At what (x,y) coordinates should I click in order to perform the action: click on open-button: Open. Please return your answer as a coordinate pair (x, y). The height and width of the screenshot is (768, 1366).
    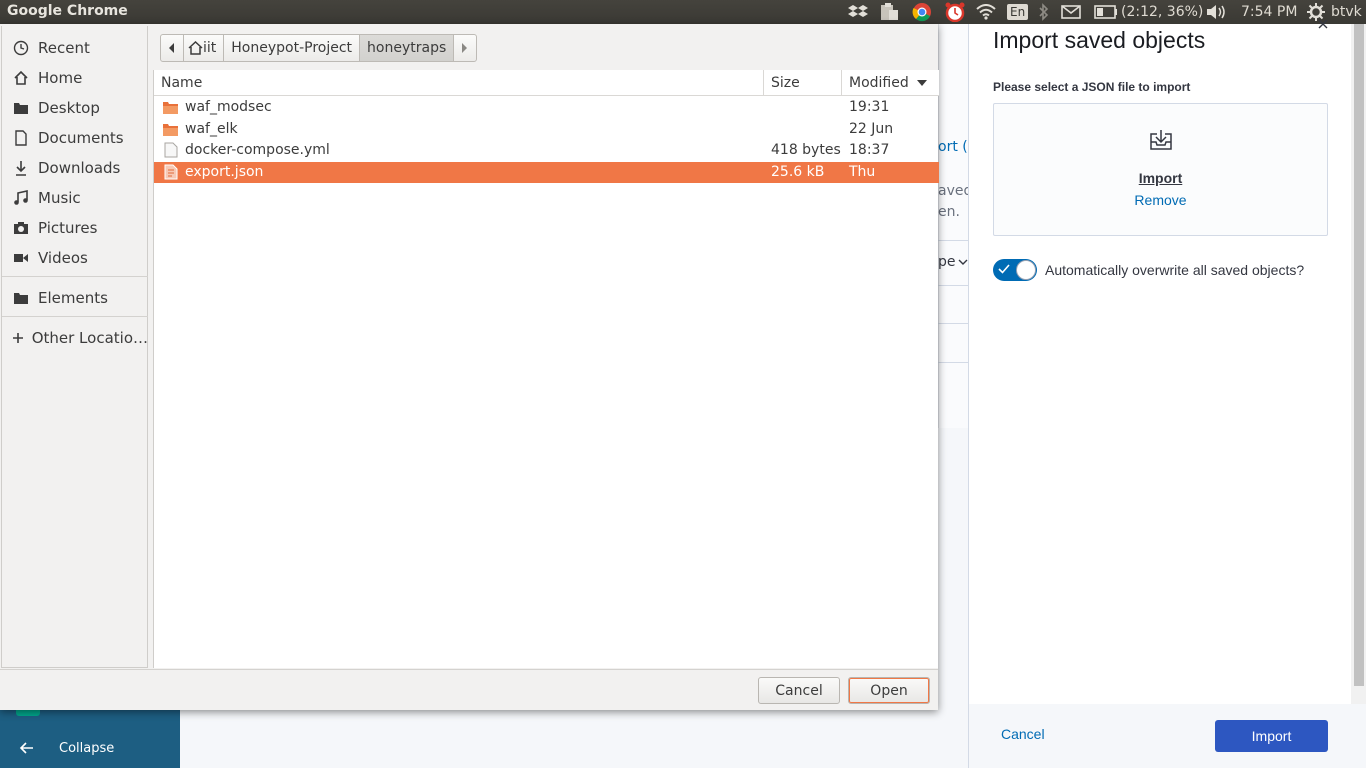
    Looking at the image, I should click on (889, 690).